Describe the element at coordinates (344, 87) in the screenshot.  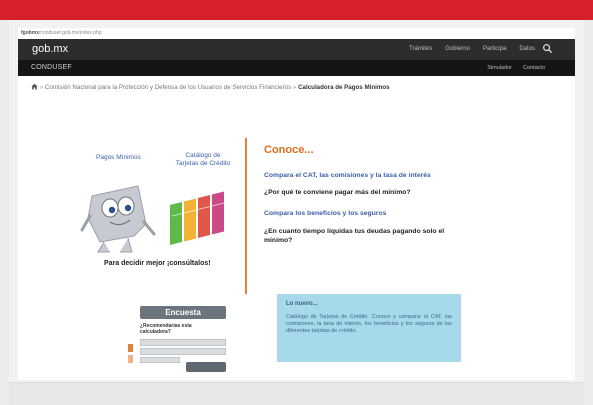
I see `breadcrumb-current: Calculadora de Pagos Mínimos` at that location.